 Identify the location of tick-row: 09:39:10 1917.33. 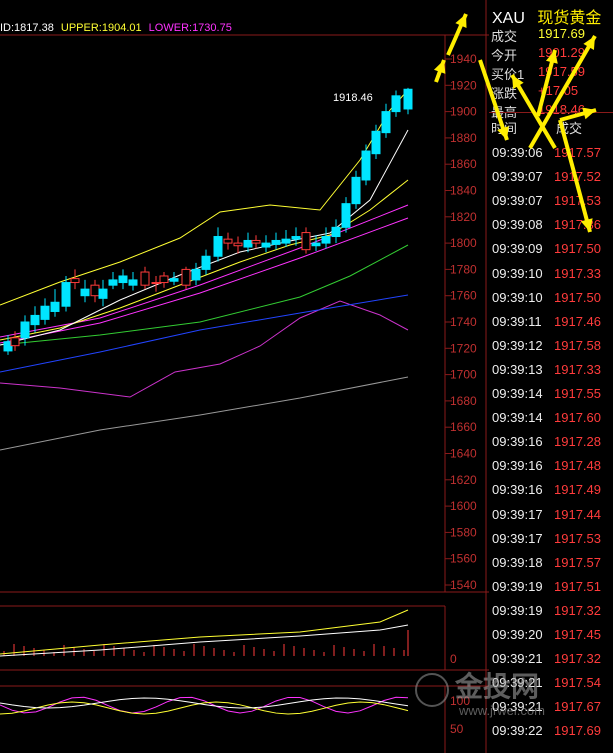
(551, 278).